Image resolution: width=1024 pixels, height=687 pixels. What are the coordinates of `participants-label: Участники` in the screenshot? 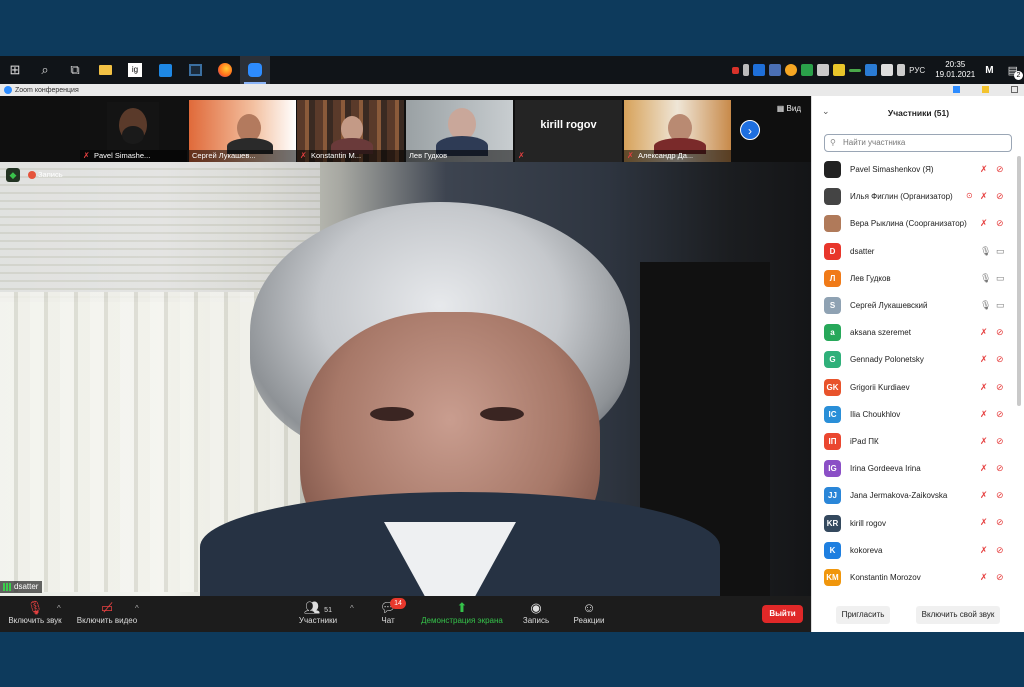 It's located at (318, 620).